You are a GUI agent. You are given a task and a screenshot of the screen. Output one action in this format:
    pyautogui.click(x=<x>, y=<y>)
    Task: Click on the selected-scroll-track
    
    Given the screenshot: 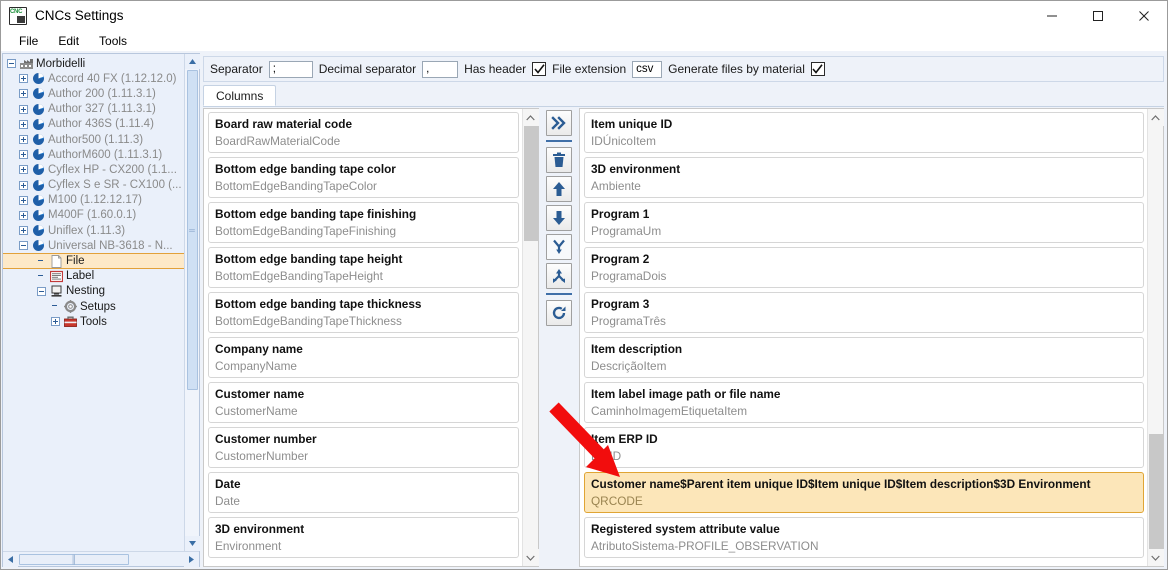 What is the action you would take?
    pyautogui.click(x=1156, y=337)
    